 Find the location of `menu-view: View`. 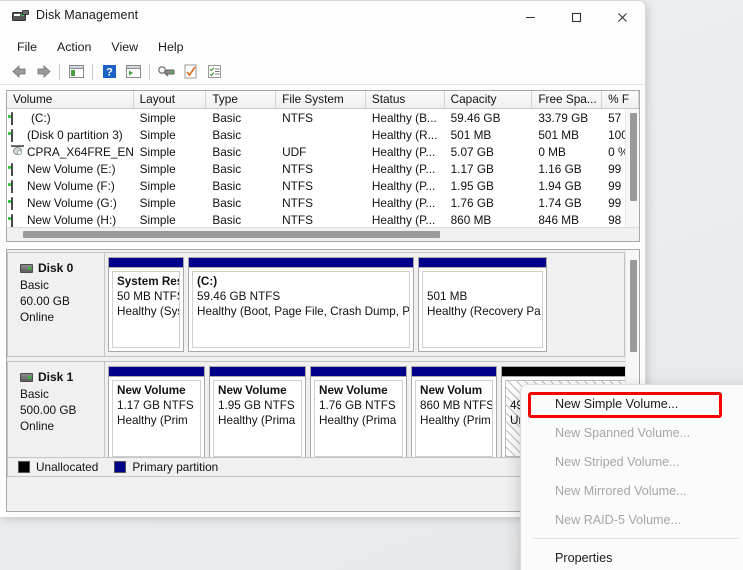

menu-view: View is located at coordinates (124, 47).